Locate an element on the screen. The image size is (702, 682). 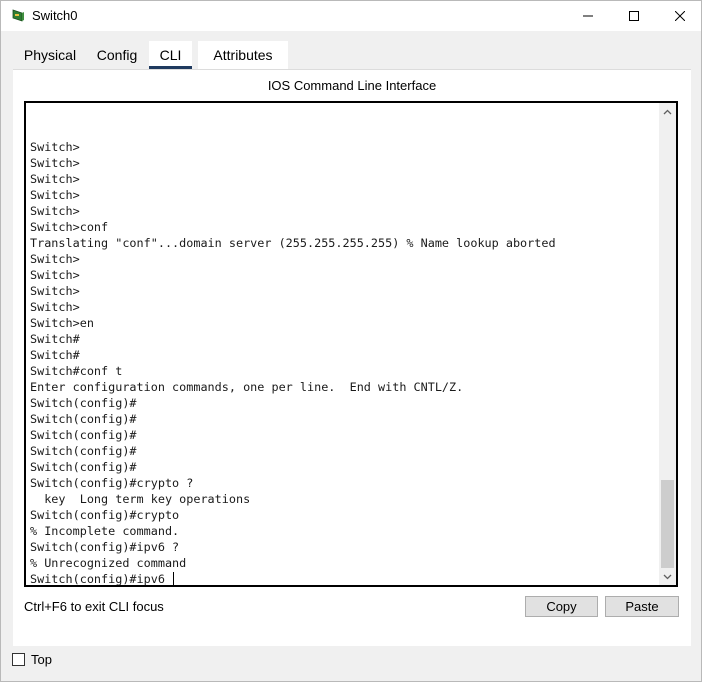
chevron-up-icon is located at coordinates (667, 112).